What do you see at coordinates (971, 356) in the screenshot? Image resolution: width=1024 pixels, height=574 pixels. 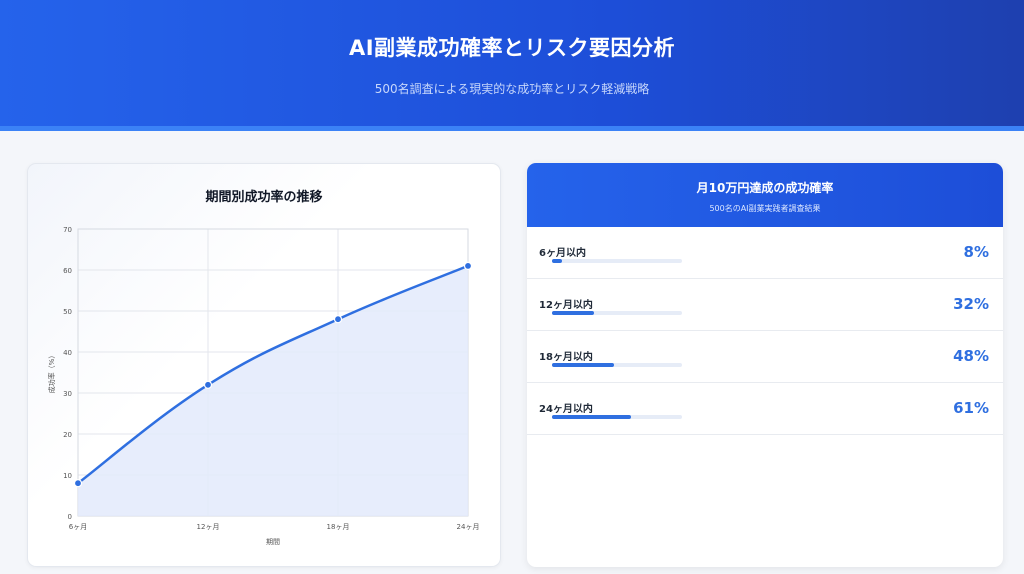 I see `rate-row-value: 48%` at bounding box center [971, 356].